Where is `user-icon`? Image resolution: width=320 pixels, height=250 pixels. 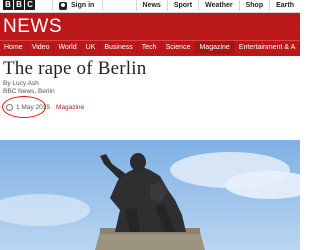
user-icon is located at coordinates (63, 5).